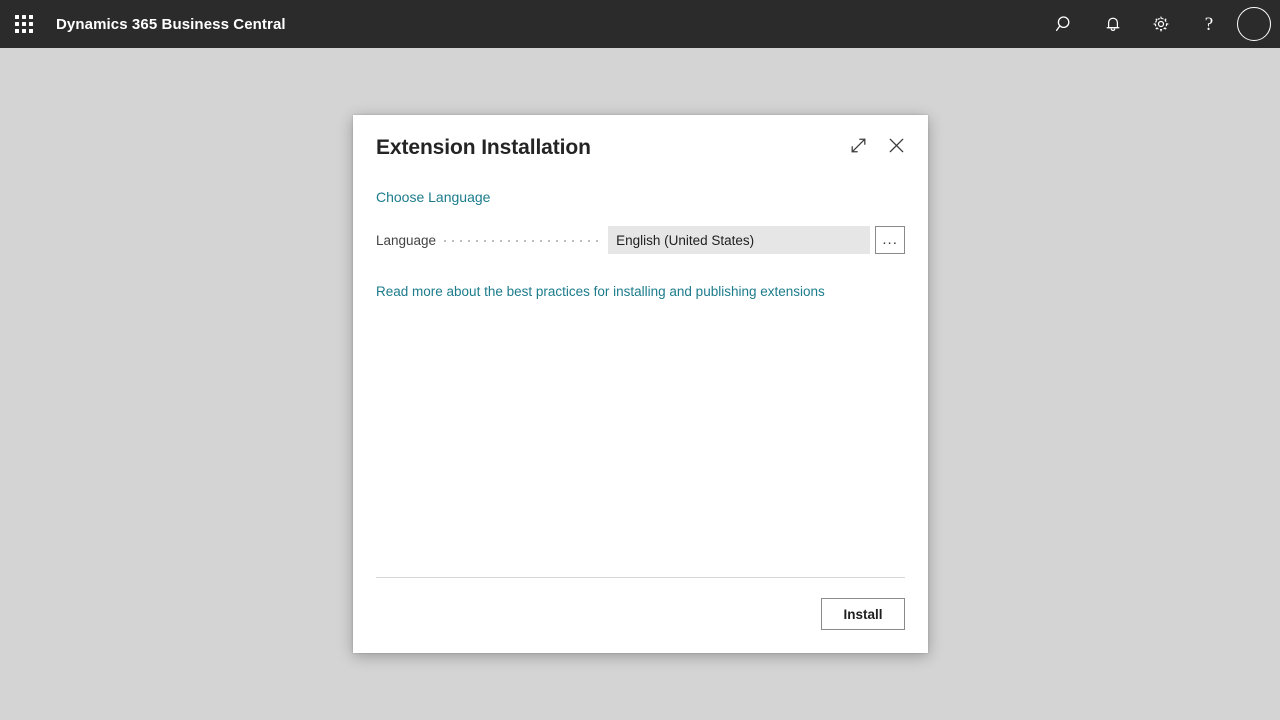 The image size is (1280, 720). I want to click on app-launcher-grid-icon, so click(24, 24).